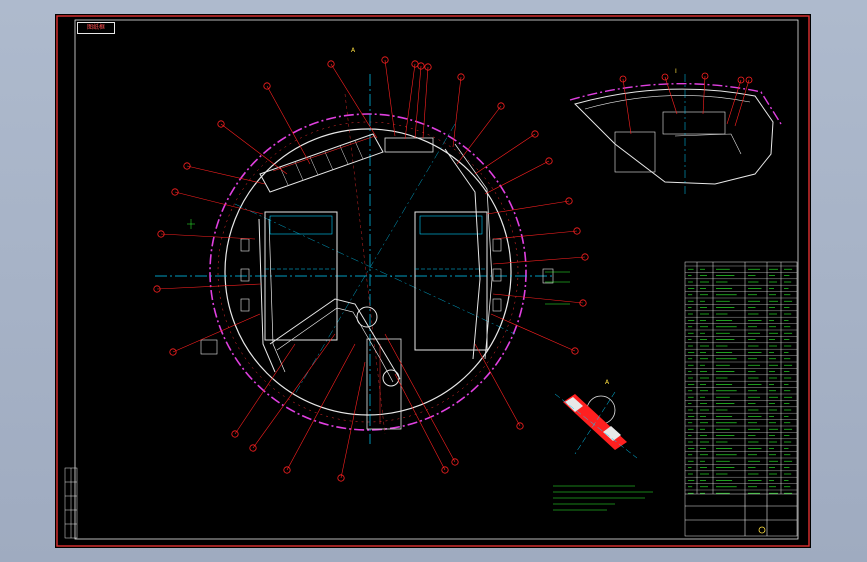 This screenshot has height=562, width=867. Describe the element at coordinates (741, 514) in the screenshot. I see `title-block` at that location.